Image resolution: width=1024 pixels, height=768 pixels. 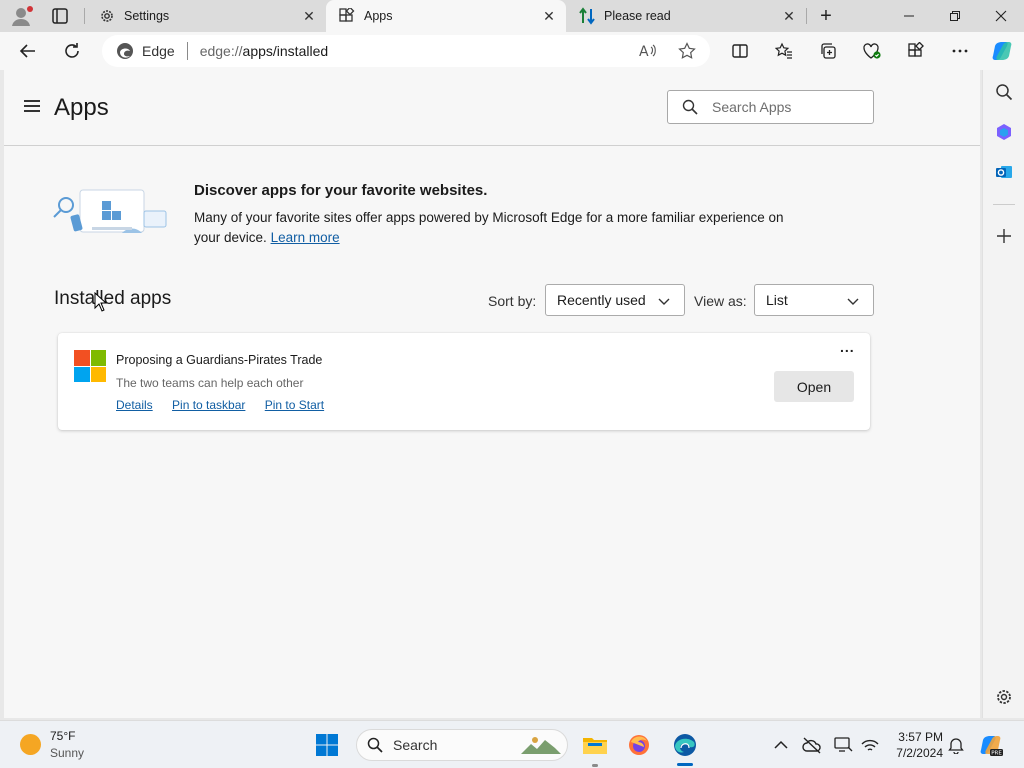 What do you see at coordinates (113, 298) in the screenshot?
I see `installed-apps-title: Installed apps` at bounding box center [113, 298].